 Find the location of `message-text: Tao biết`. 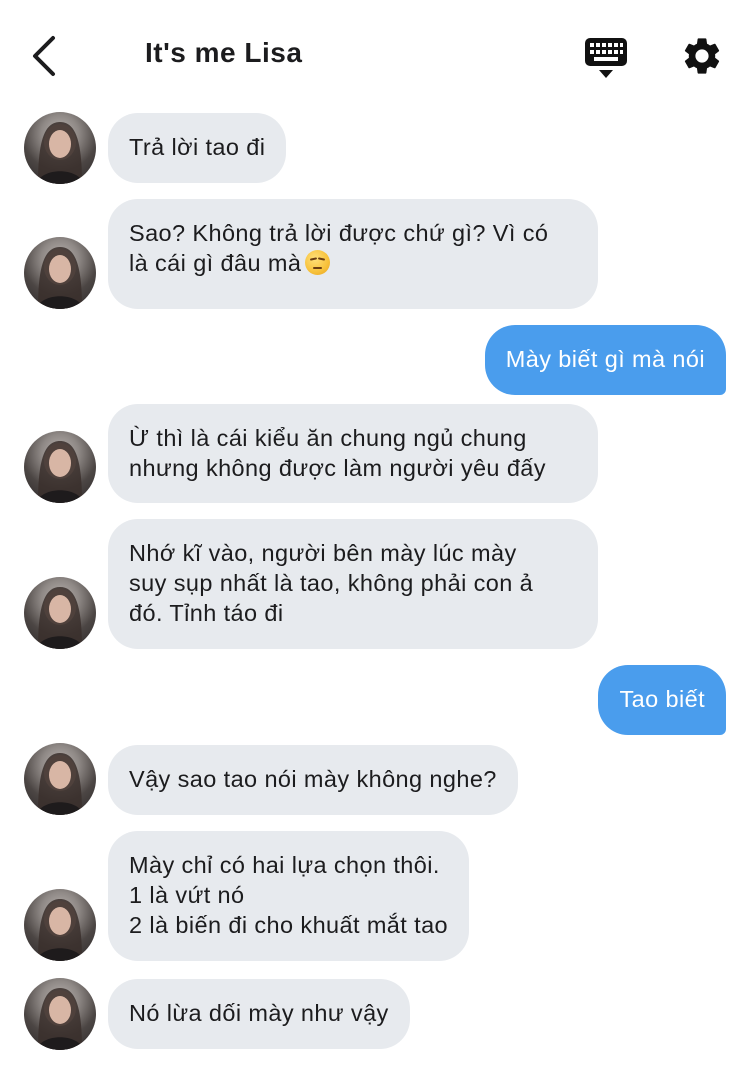

message-text: Tao biết is located at coordinates (662, 699).